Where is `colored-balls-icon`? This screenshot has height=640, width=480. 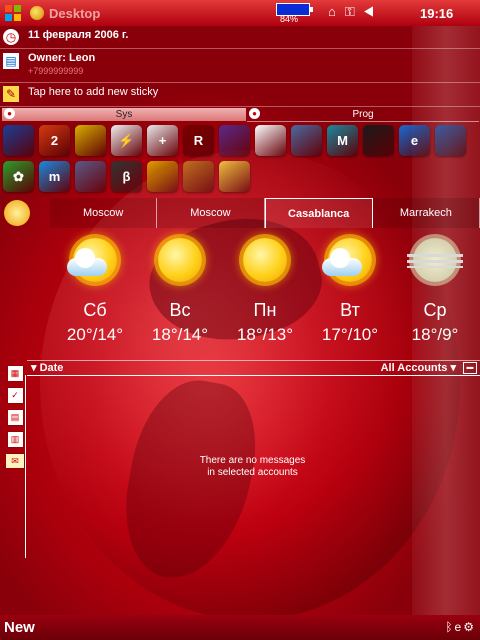
colored-balls-icon is located at coordinates (18, 140).